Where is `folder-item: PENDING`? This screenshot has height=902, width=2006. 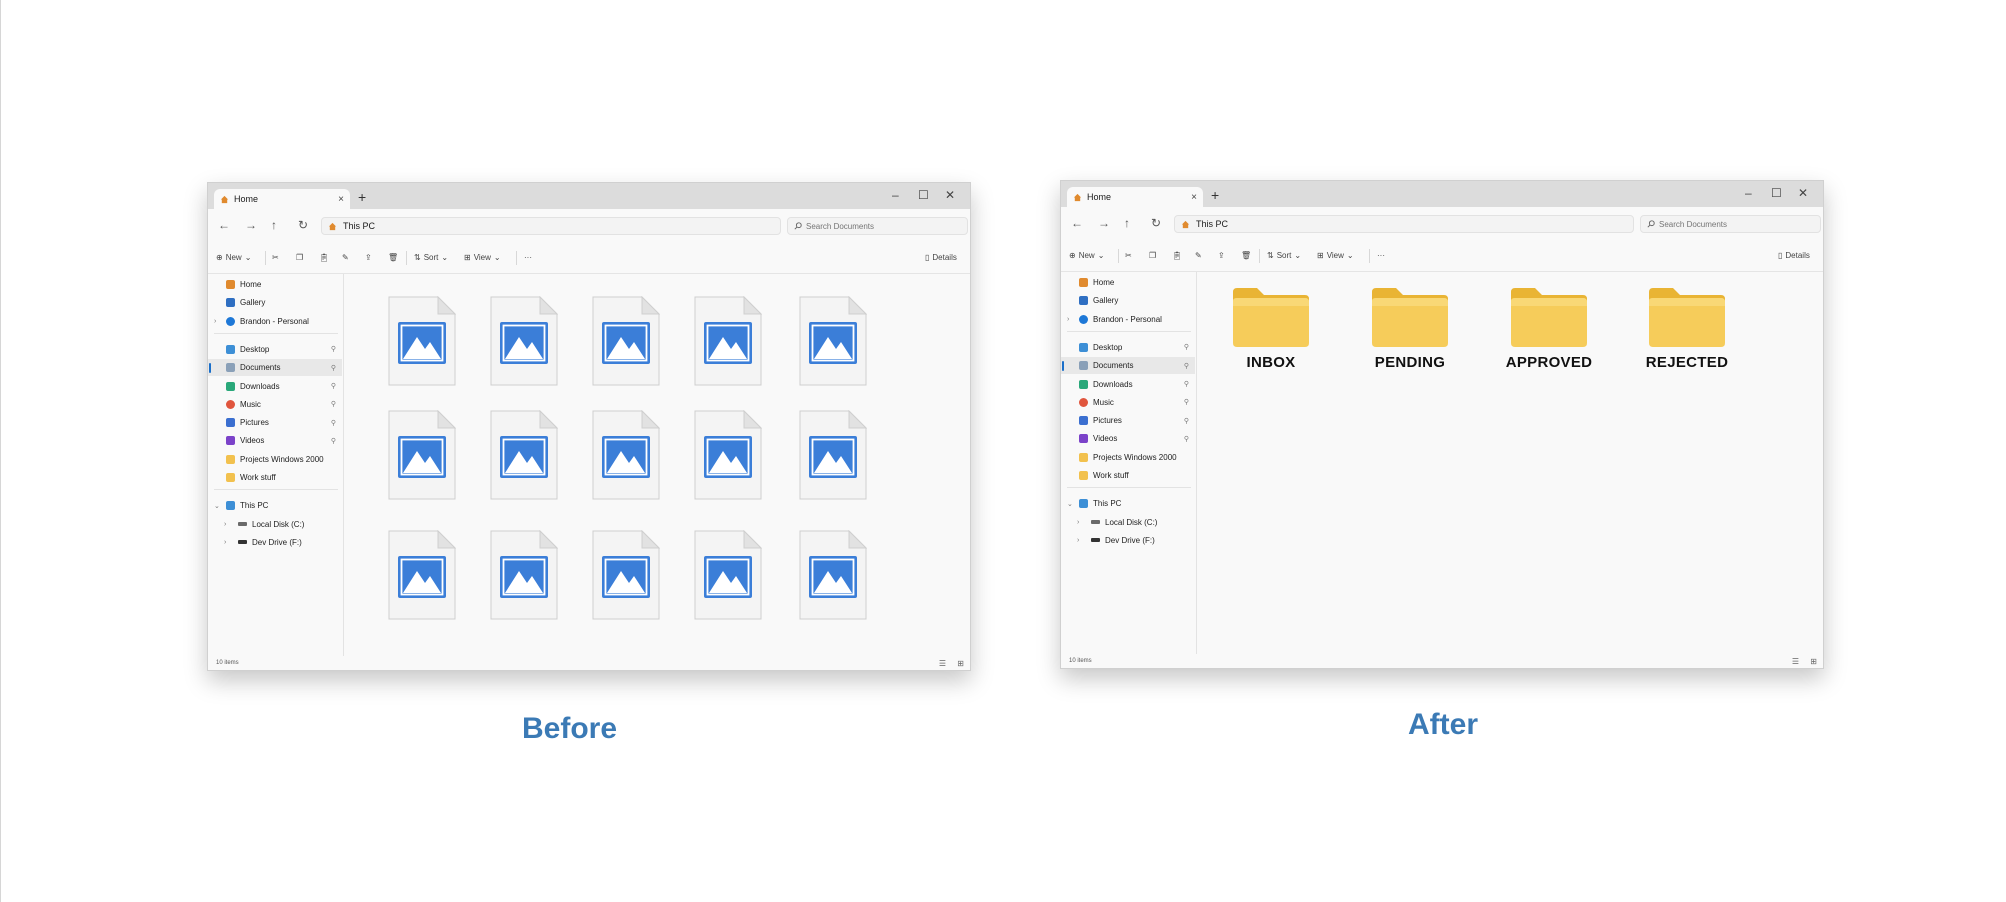 folder-item: PENDING is located at coordinates (1410, 332).